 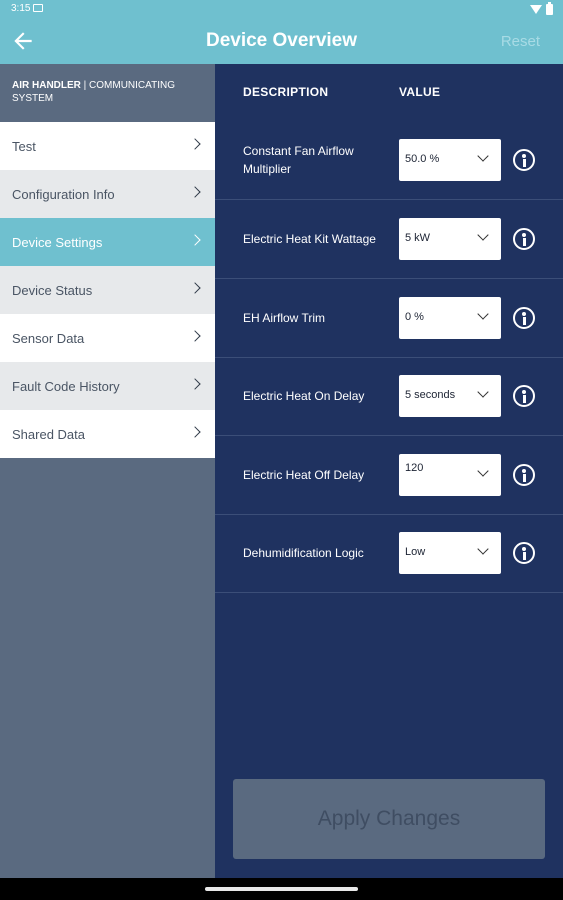 What do you see at coordinates (389, 318) in the screenshot?
I see `setting-row-eh-airflow-trim: EH Airflow Trim 0 %` at bounding box center [389, 318].